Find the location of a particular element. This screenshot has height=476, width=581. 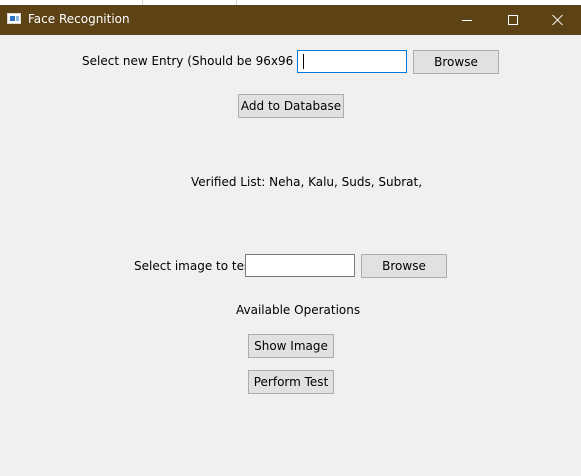

minimize-button is located at coordinates (467, 20).